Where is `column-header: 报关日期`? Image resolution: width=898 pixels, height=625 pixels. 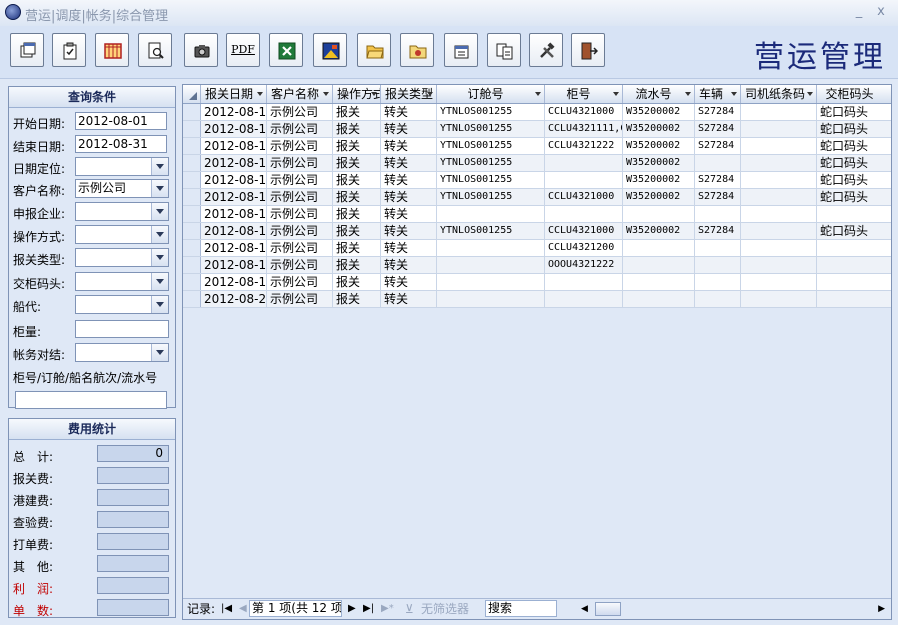 column-header: 报关日期 is located at coordinates (234, 94).